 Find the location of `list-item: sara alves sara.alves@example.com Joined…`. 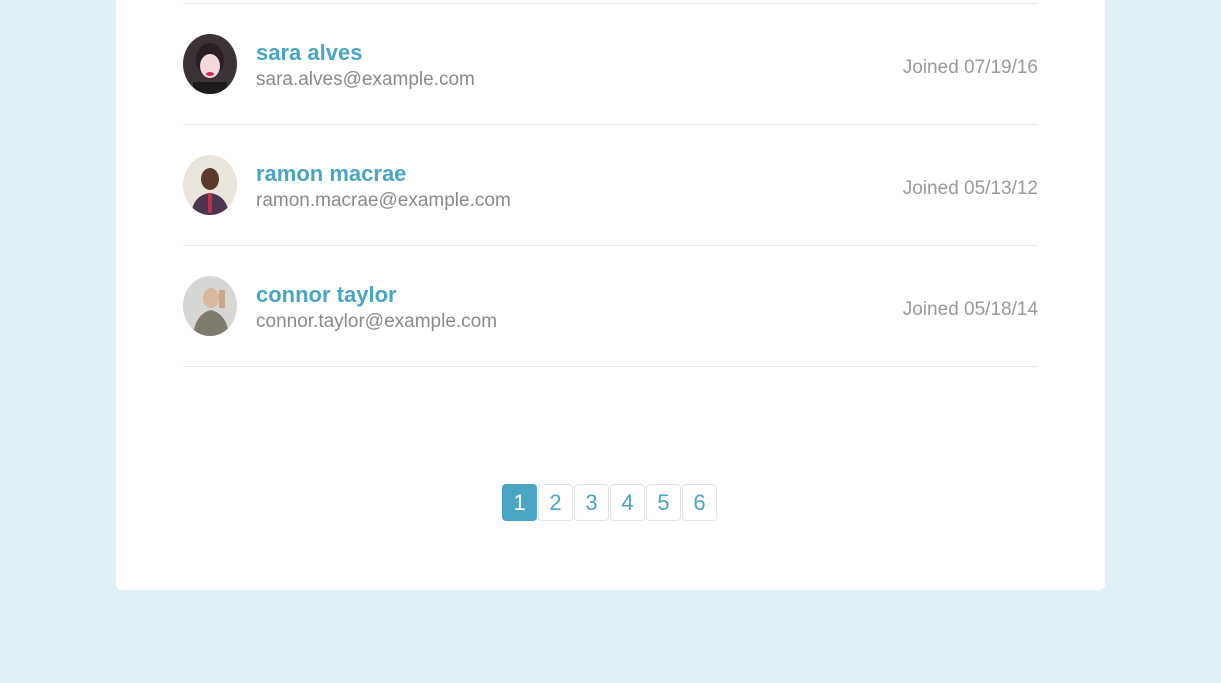

list-item: sara alves sara.alves@example.com Joined… is located at coordinates (610, 64).